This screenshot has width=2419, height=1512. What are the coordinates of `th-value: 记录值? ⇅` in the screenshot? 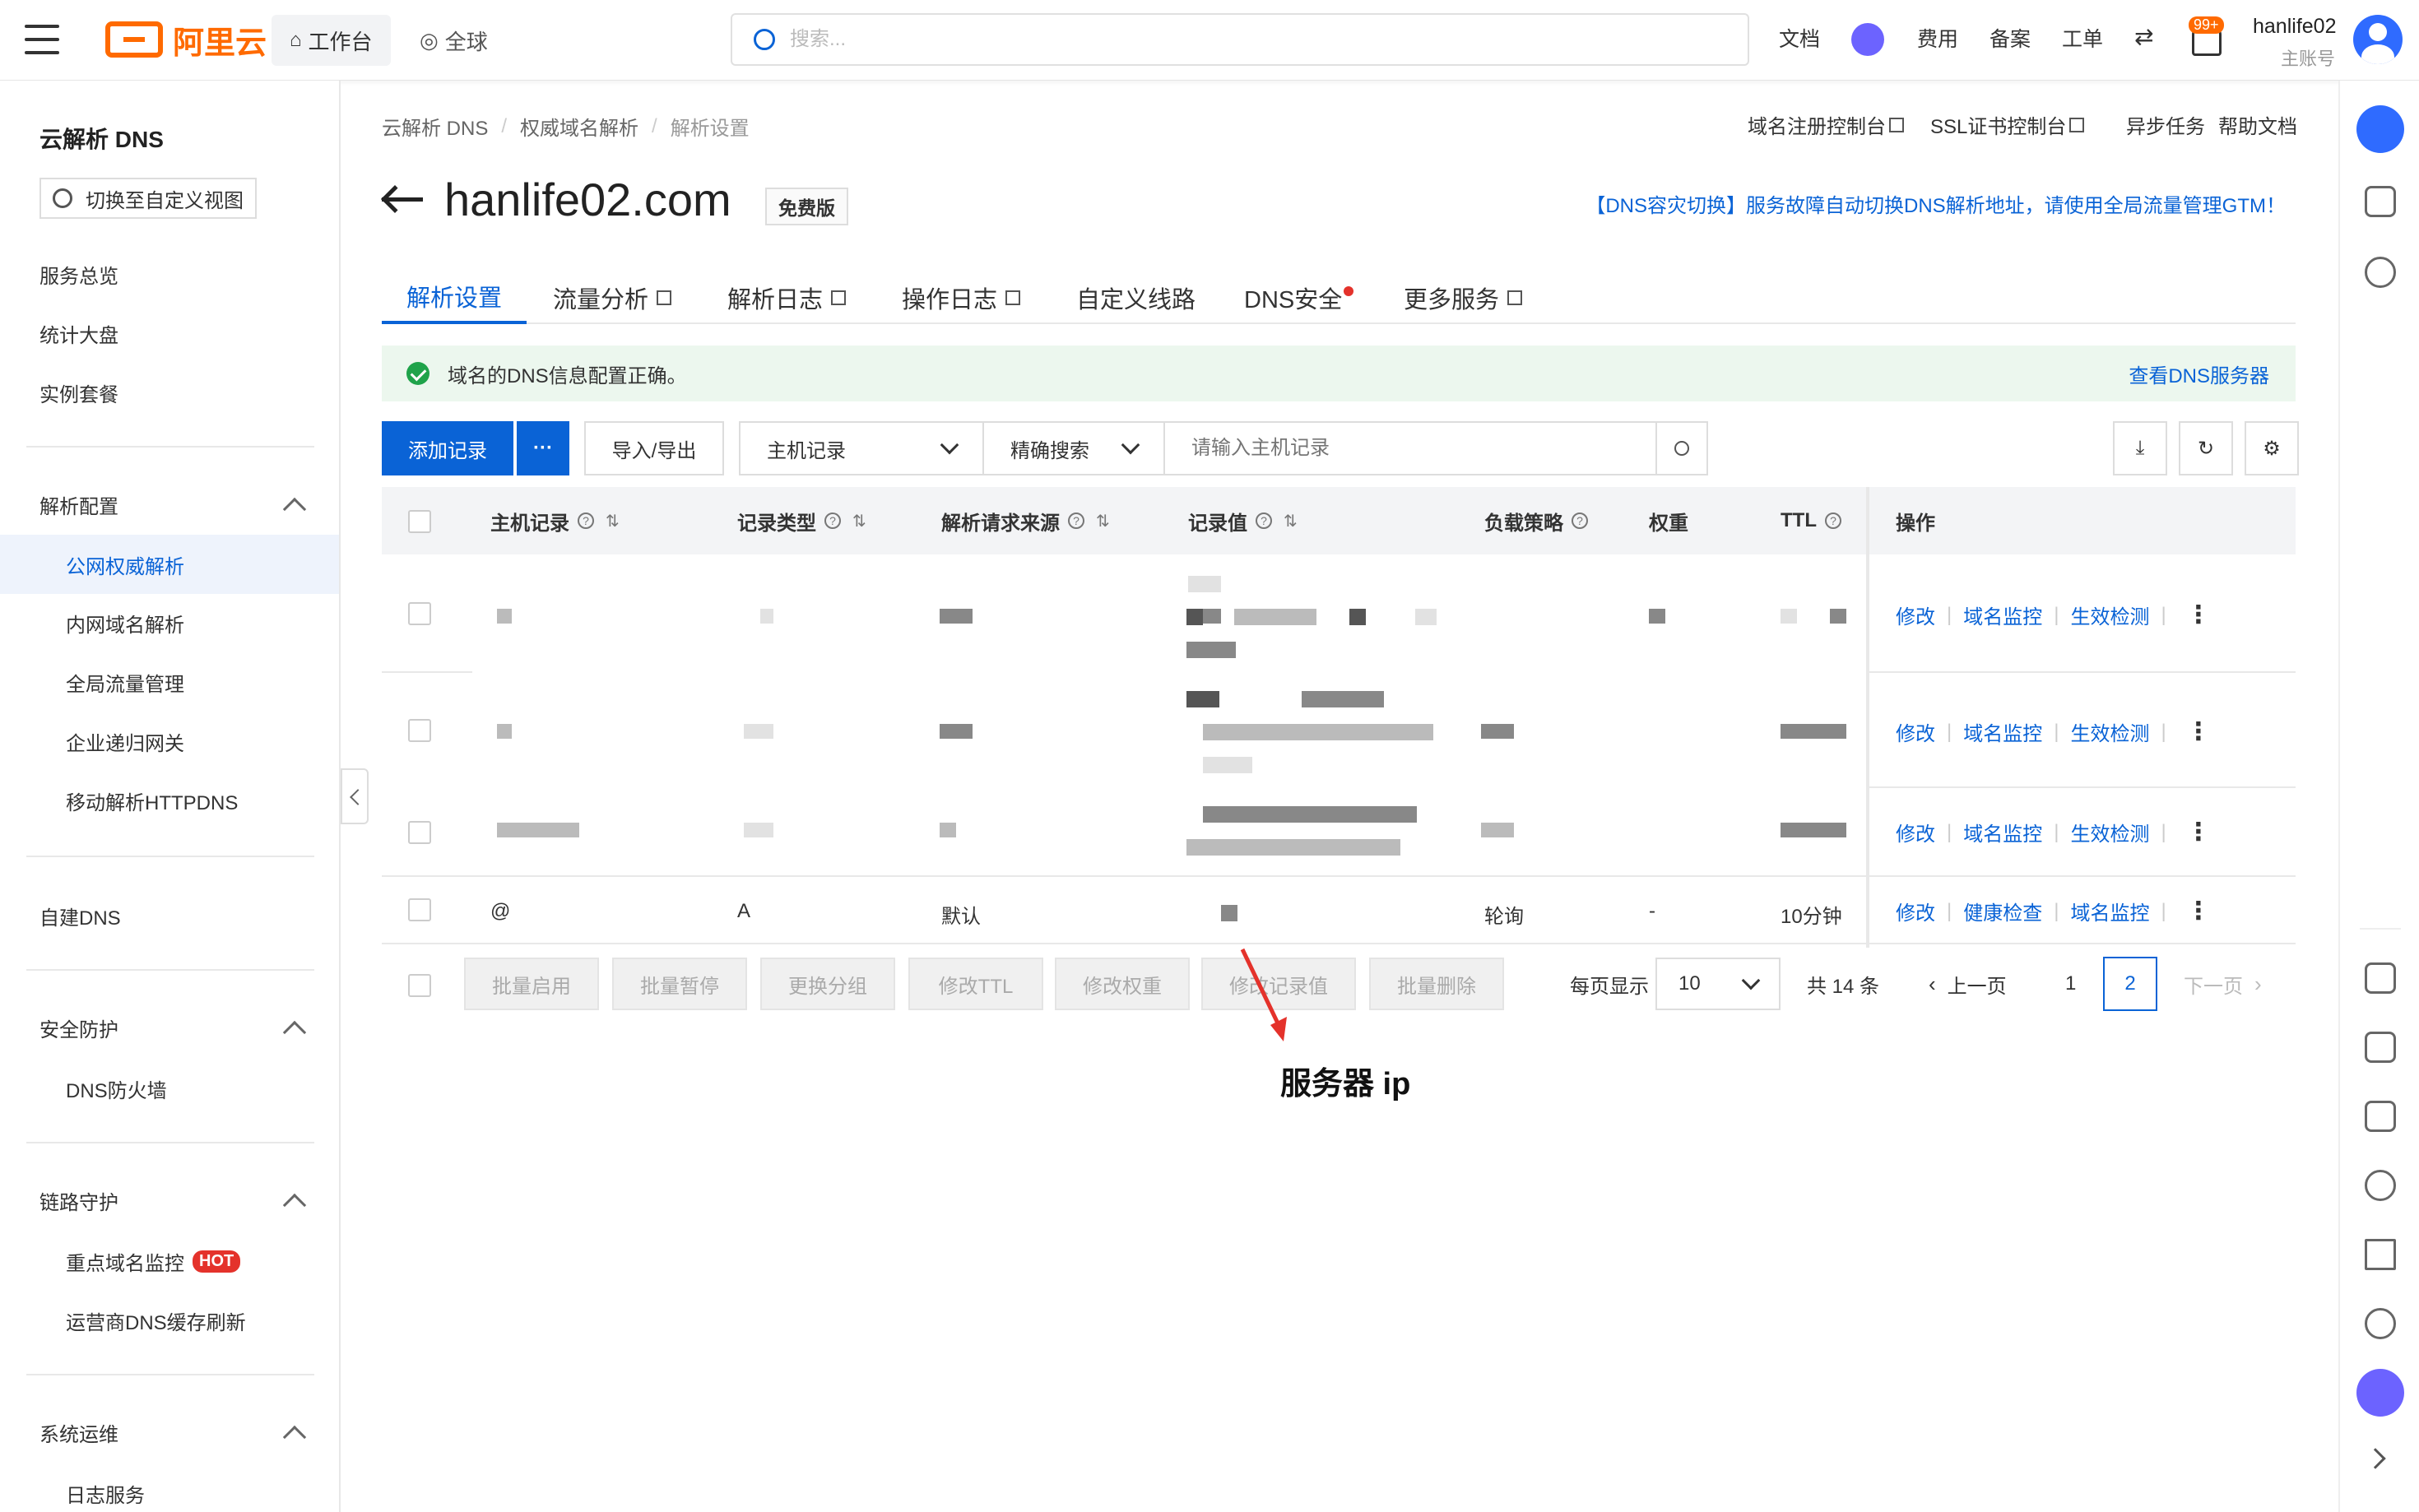 It's located at (1243, 520).